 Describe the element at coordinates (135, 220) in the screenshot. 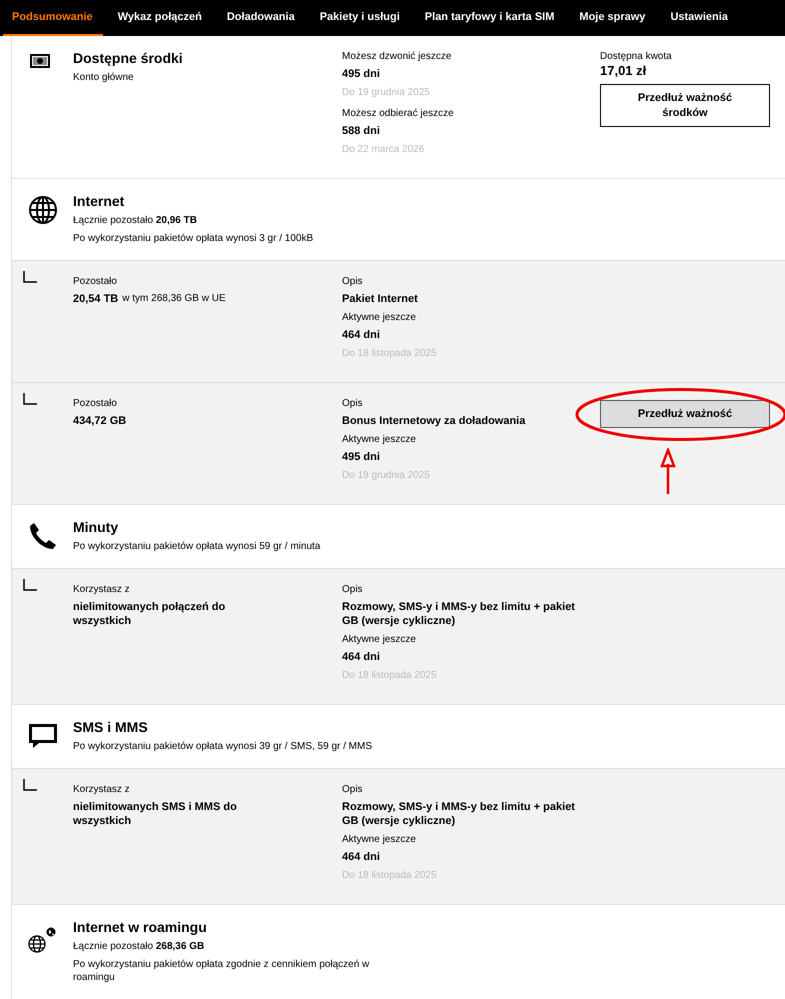

I see `section-info: Łącznie pozostało 20,96 TB` at that location.